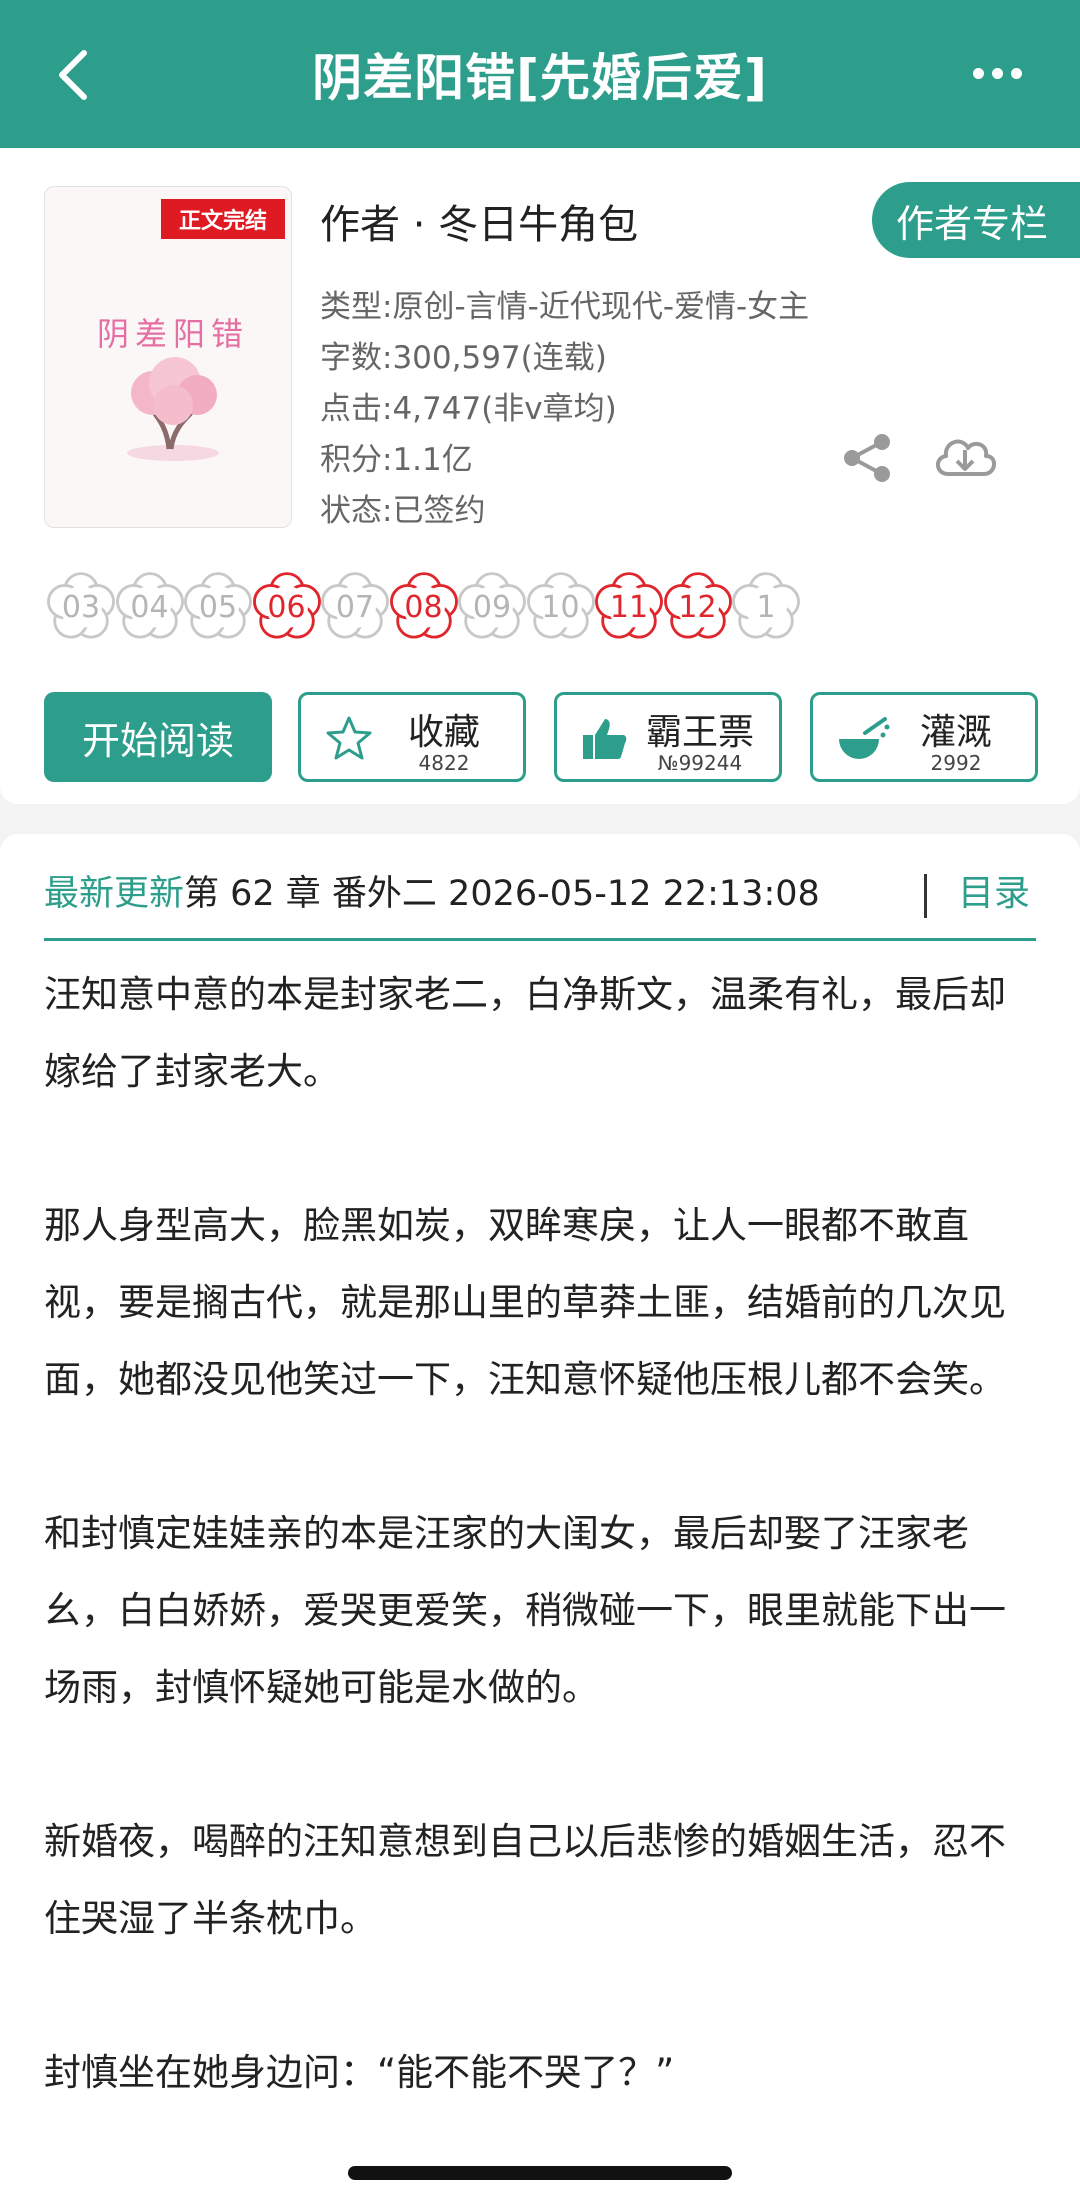 The width and height of the screenshot is (1080, 2208). Describe the element at coordinates (700, 763) in the screenshot. I see `overlord-ticket-count: №99244` at that location.